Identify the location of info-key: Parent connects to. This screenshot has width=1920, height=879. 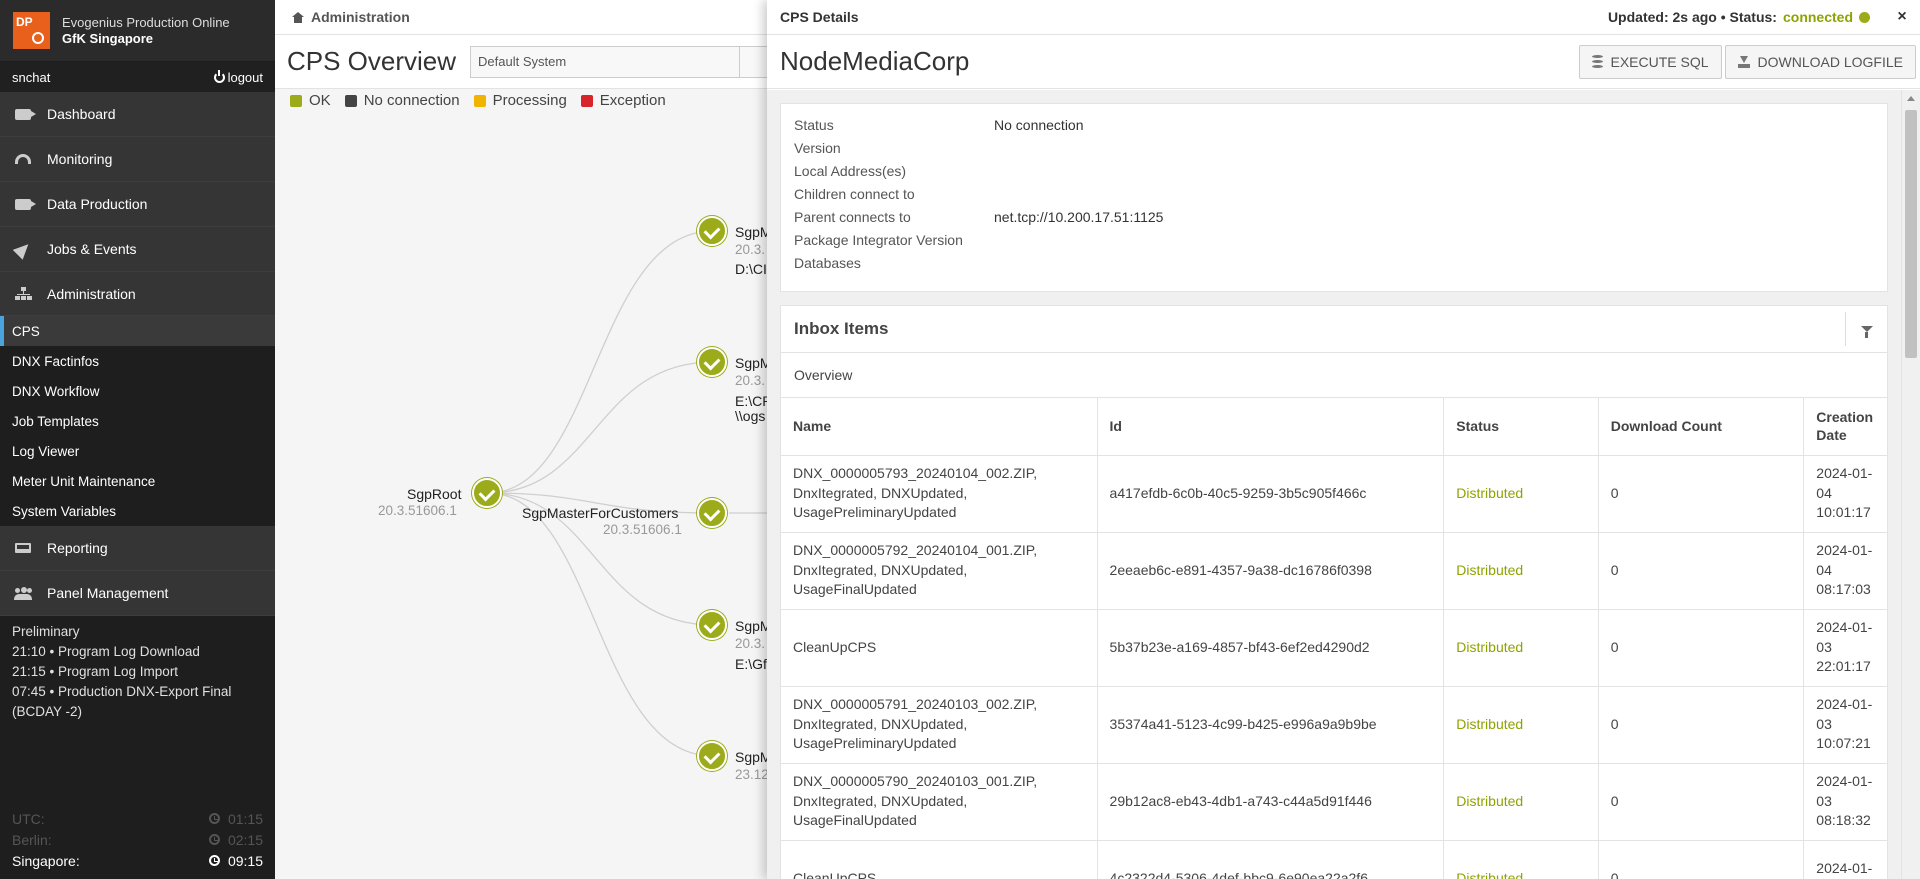
(852, 217).